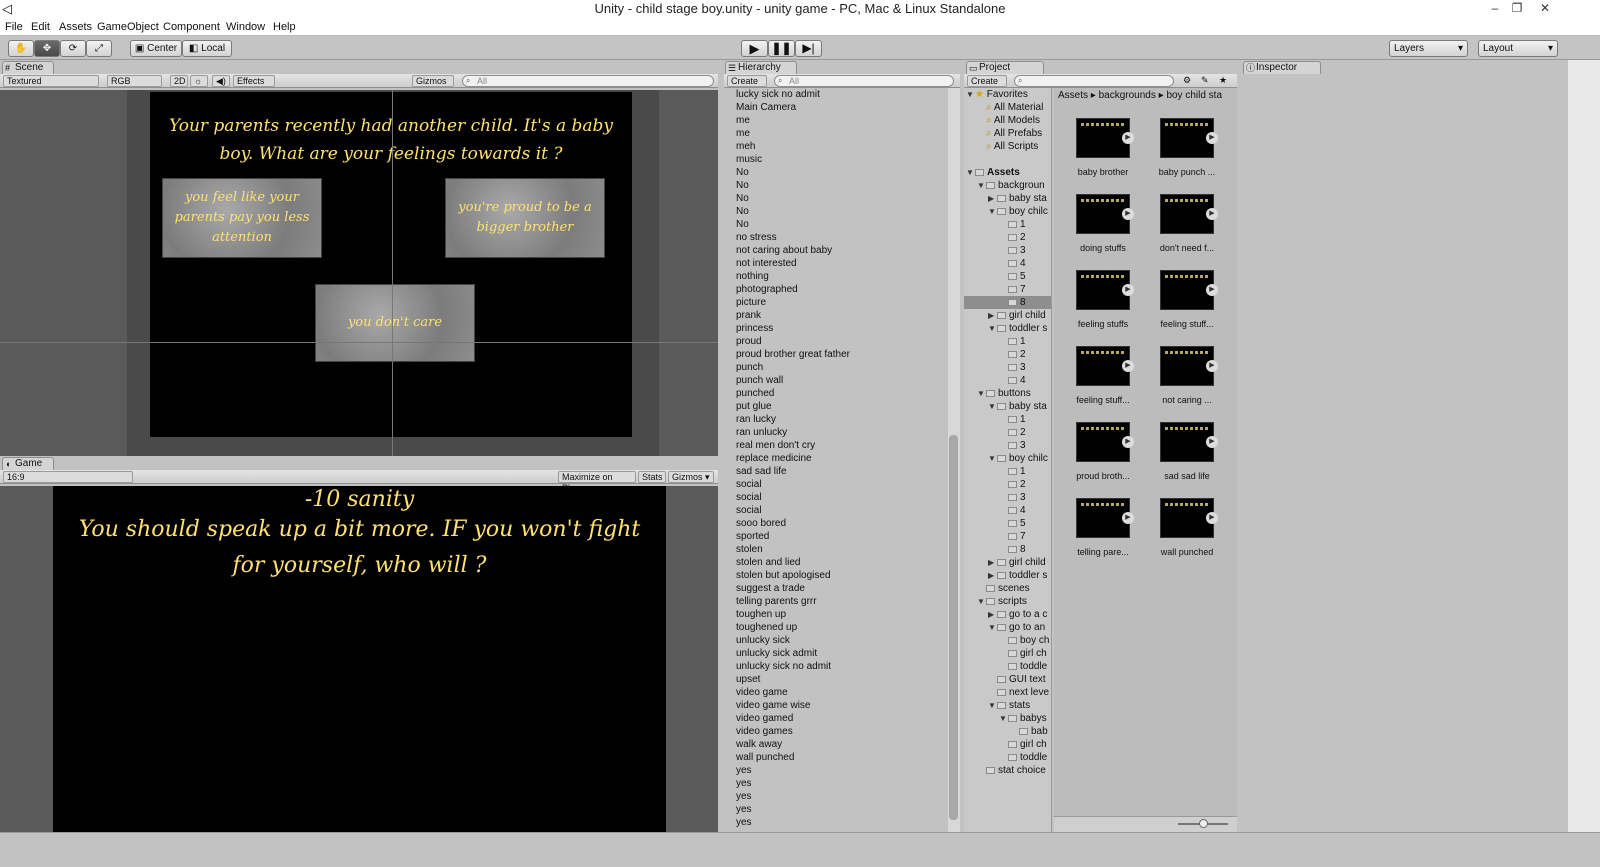 The width and height of the screenshot is (1600, 867). Describe the element at coordinates (835, 588) in the screenshot. I see `hierarchy-item: suggest a trade` at that location.